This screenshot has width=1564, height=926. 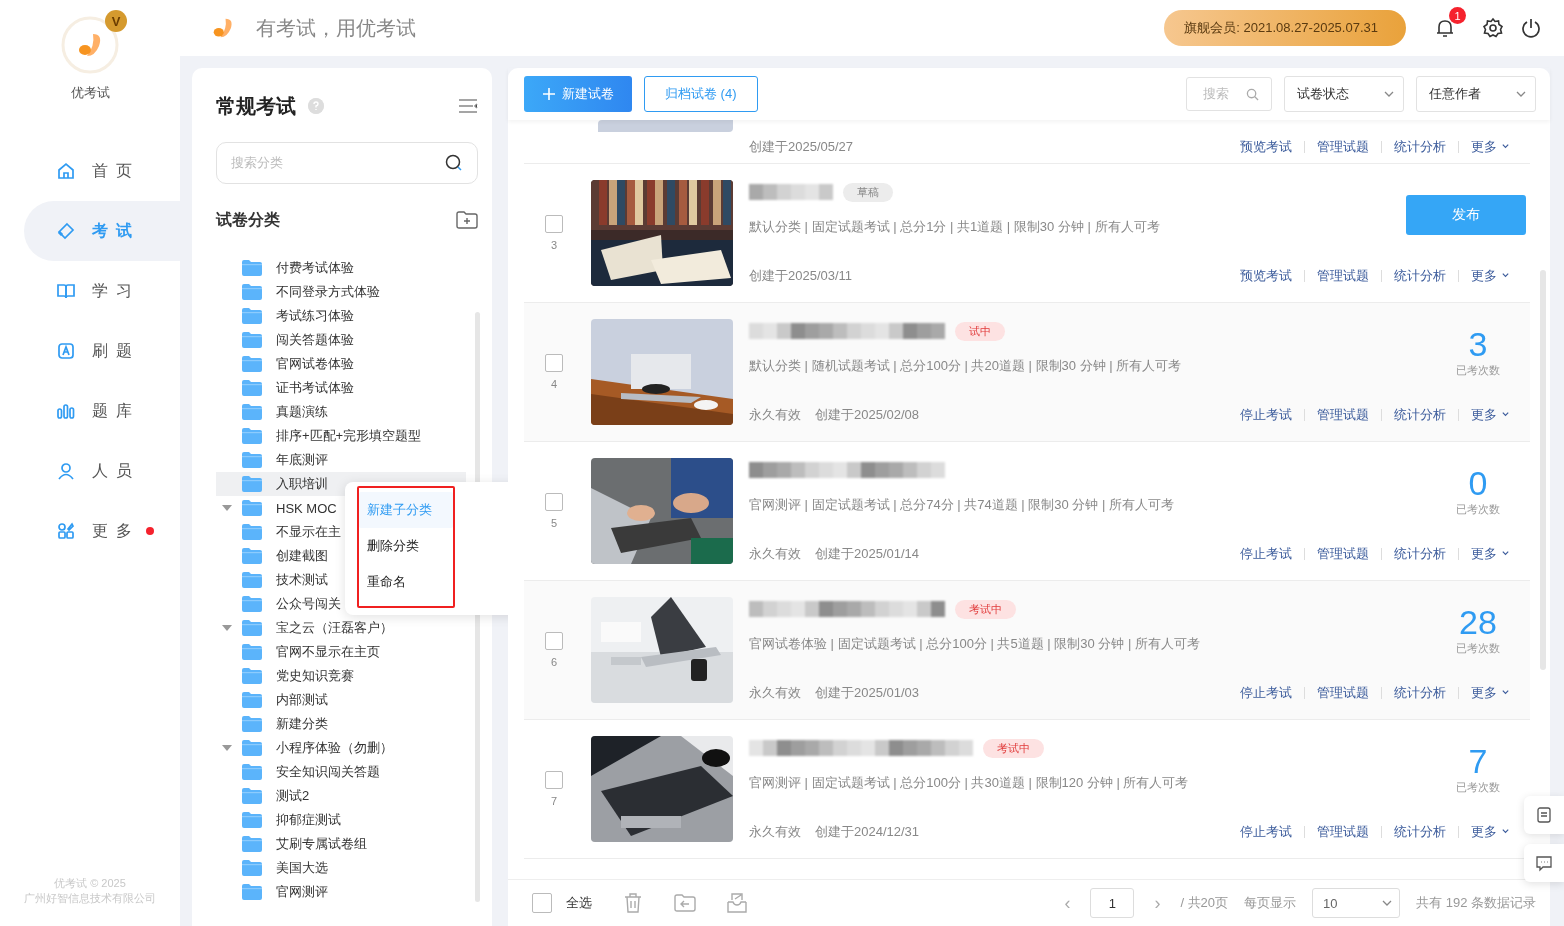 What do you see at coordinates (341, 748) in the screenshot?
I see `category-item: 小程序体验（勿删）` at bounding box center [341, 748].